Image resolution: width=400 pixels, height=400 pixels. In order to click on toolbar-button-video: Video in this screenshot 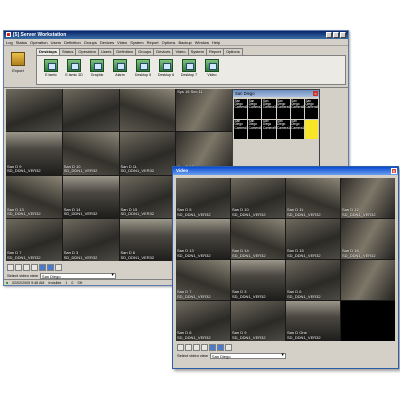, I will do `click(212, 70)`.